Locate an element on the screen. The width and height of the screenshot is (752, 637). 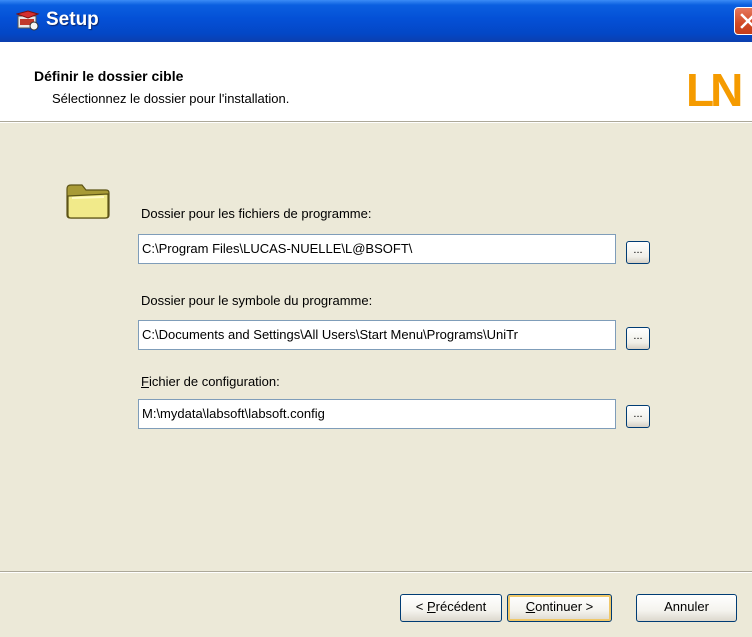
ln-logo: LN is located at coordinates (715, 88).